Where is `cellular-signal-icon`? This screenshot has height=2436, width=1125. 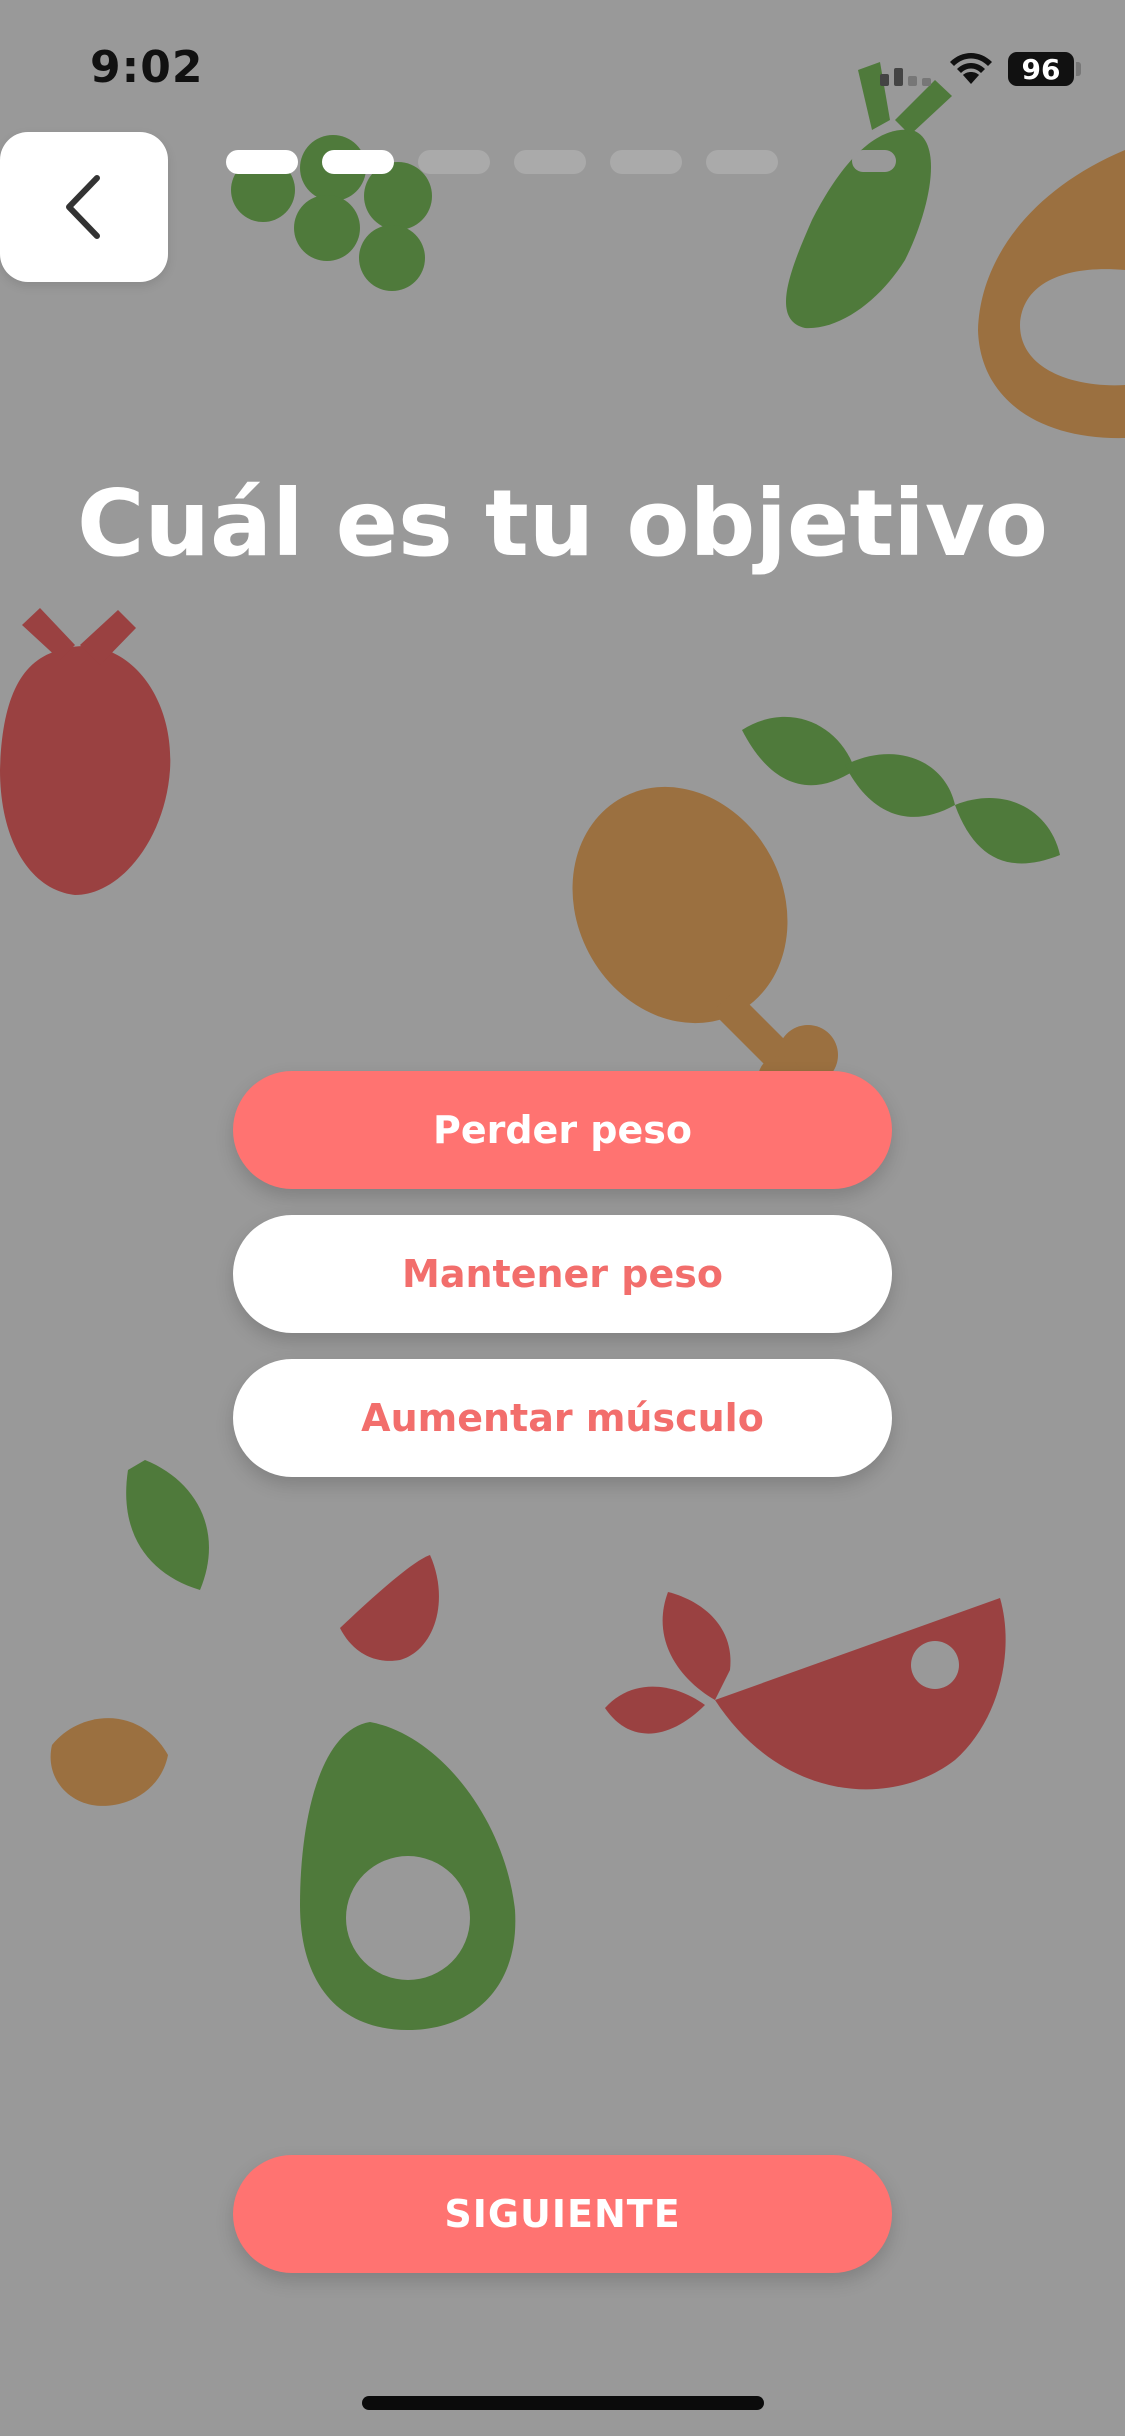 cellular-signal-icon is located at coordinates (905, 77).